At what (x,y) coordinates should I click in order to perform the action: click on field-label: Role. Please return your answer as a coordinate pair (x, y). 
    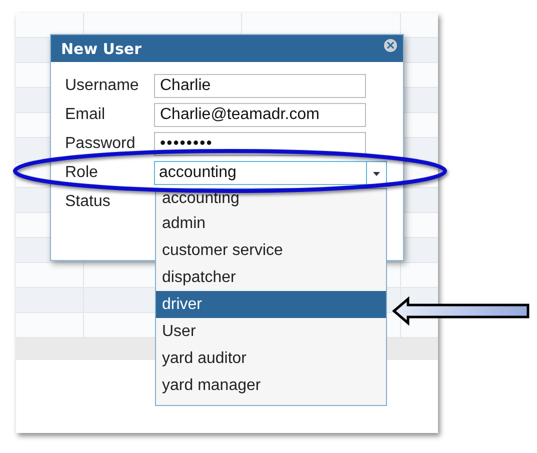
    Looking at the image, I should click on (82, 173).